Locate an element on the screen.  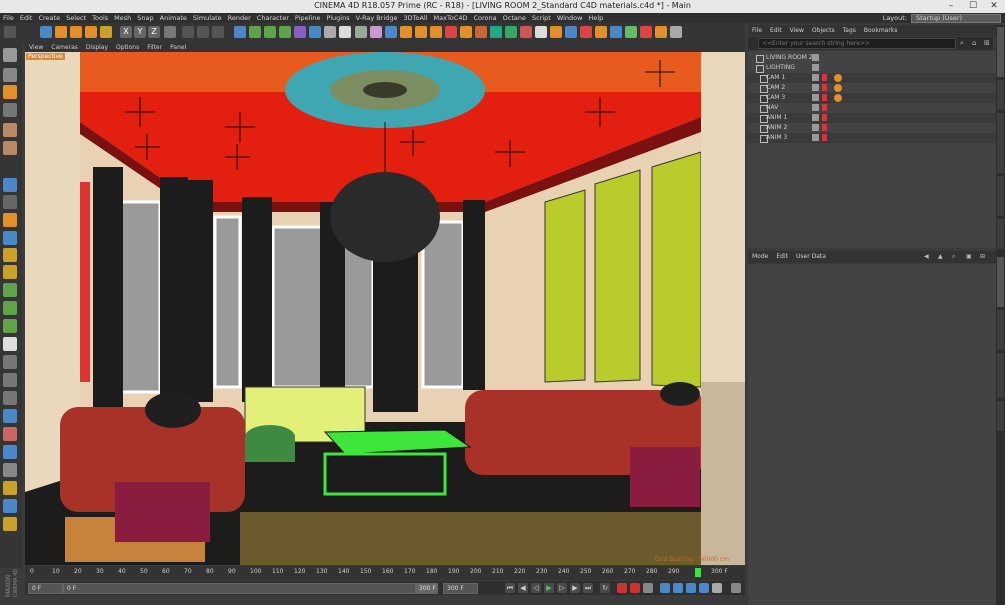
polygons-mode-icon is located at coordinates (10, 185).